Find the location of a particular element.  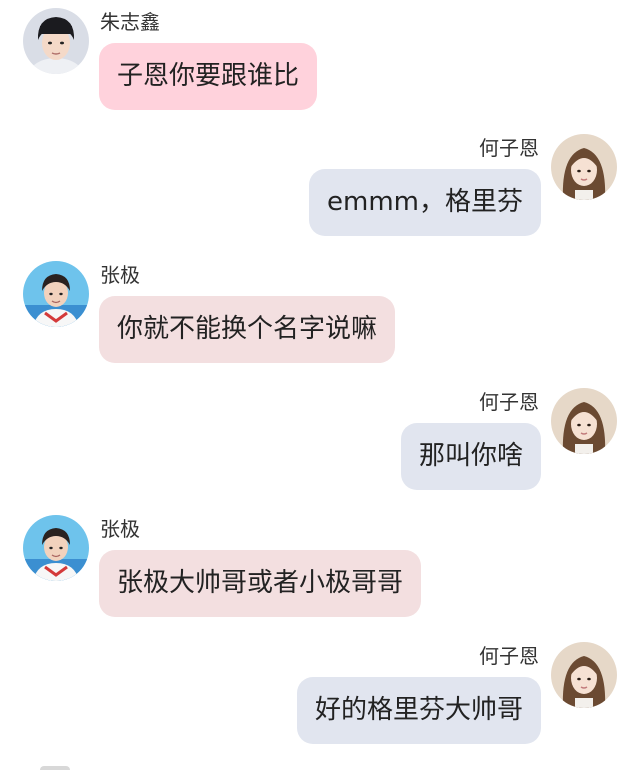

message-bubble: 好的格里芬大帅哥 is located at coordinates (418, 710).